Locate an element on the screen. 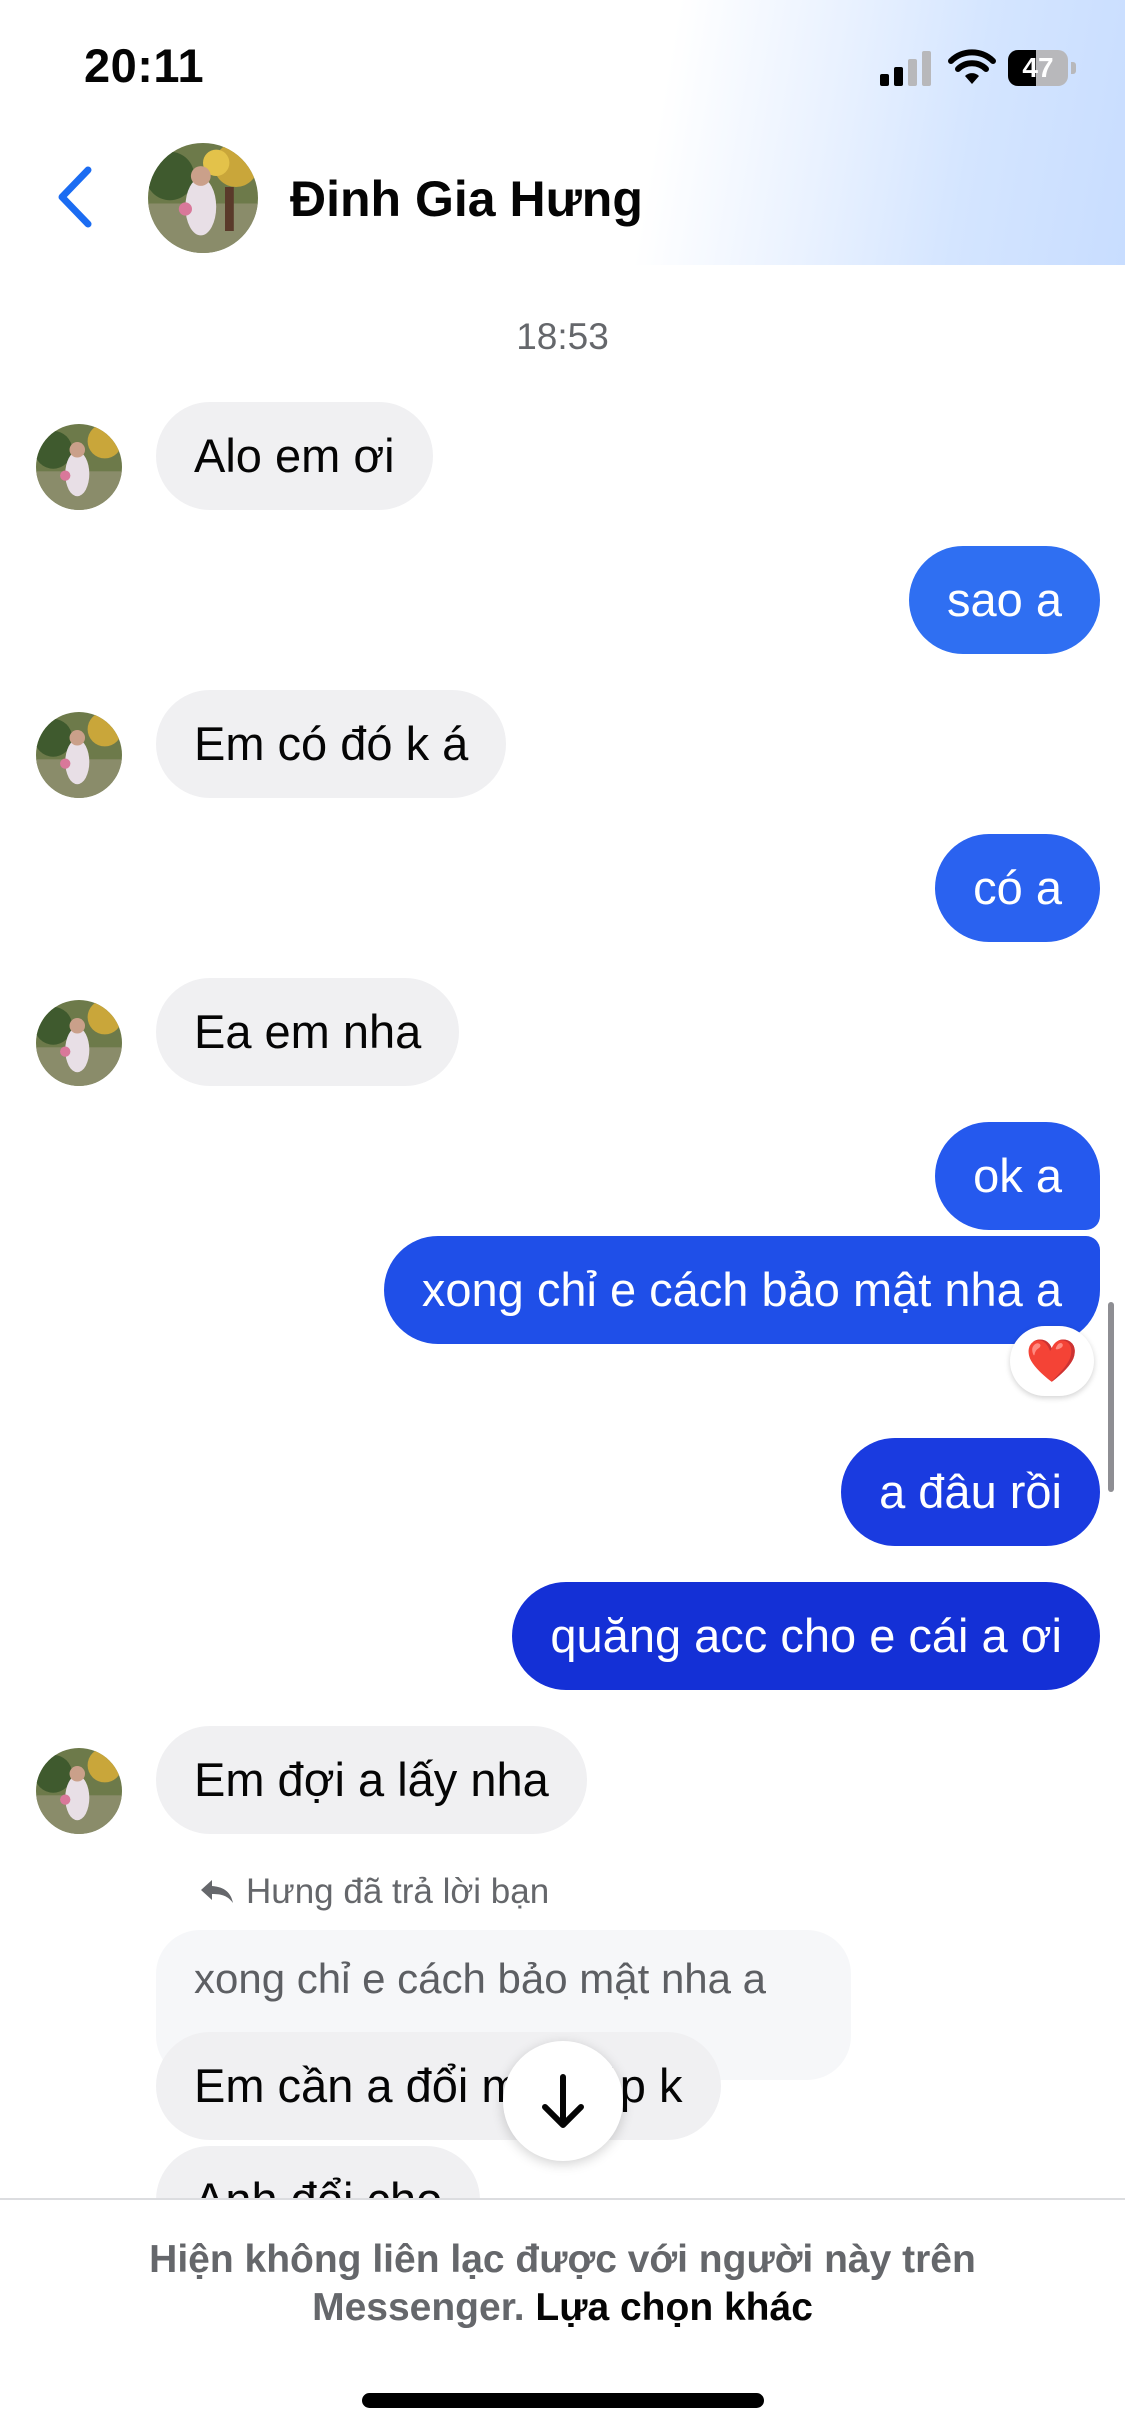 This screenshot has height=2436, width=1125. reply-note-text: Hưng đã trả lời bạn is located at coordinates (398, 1891).